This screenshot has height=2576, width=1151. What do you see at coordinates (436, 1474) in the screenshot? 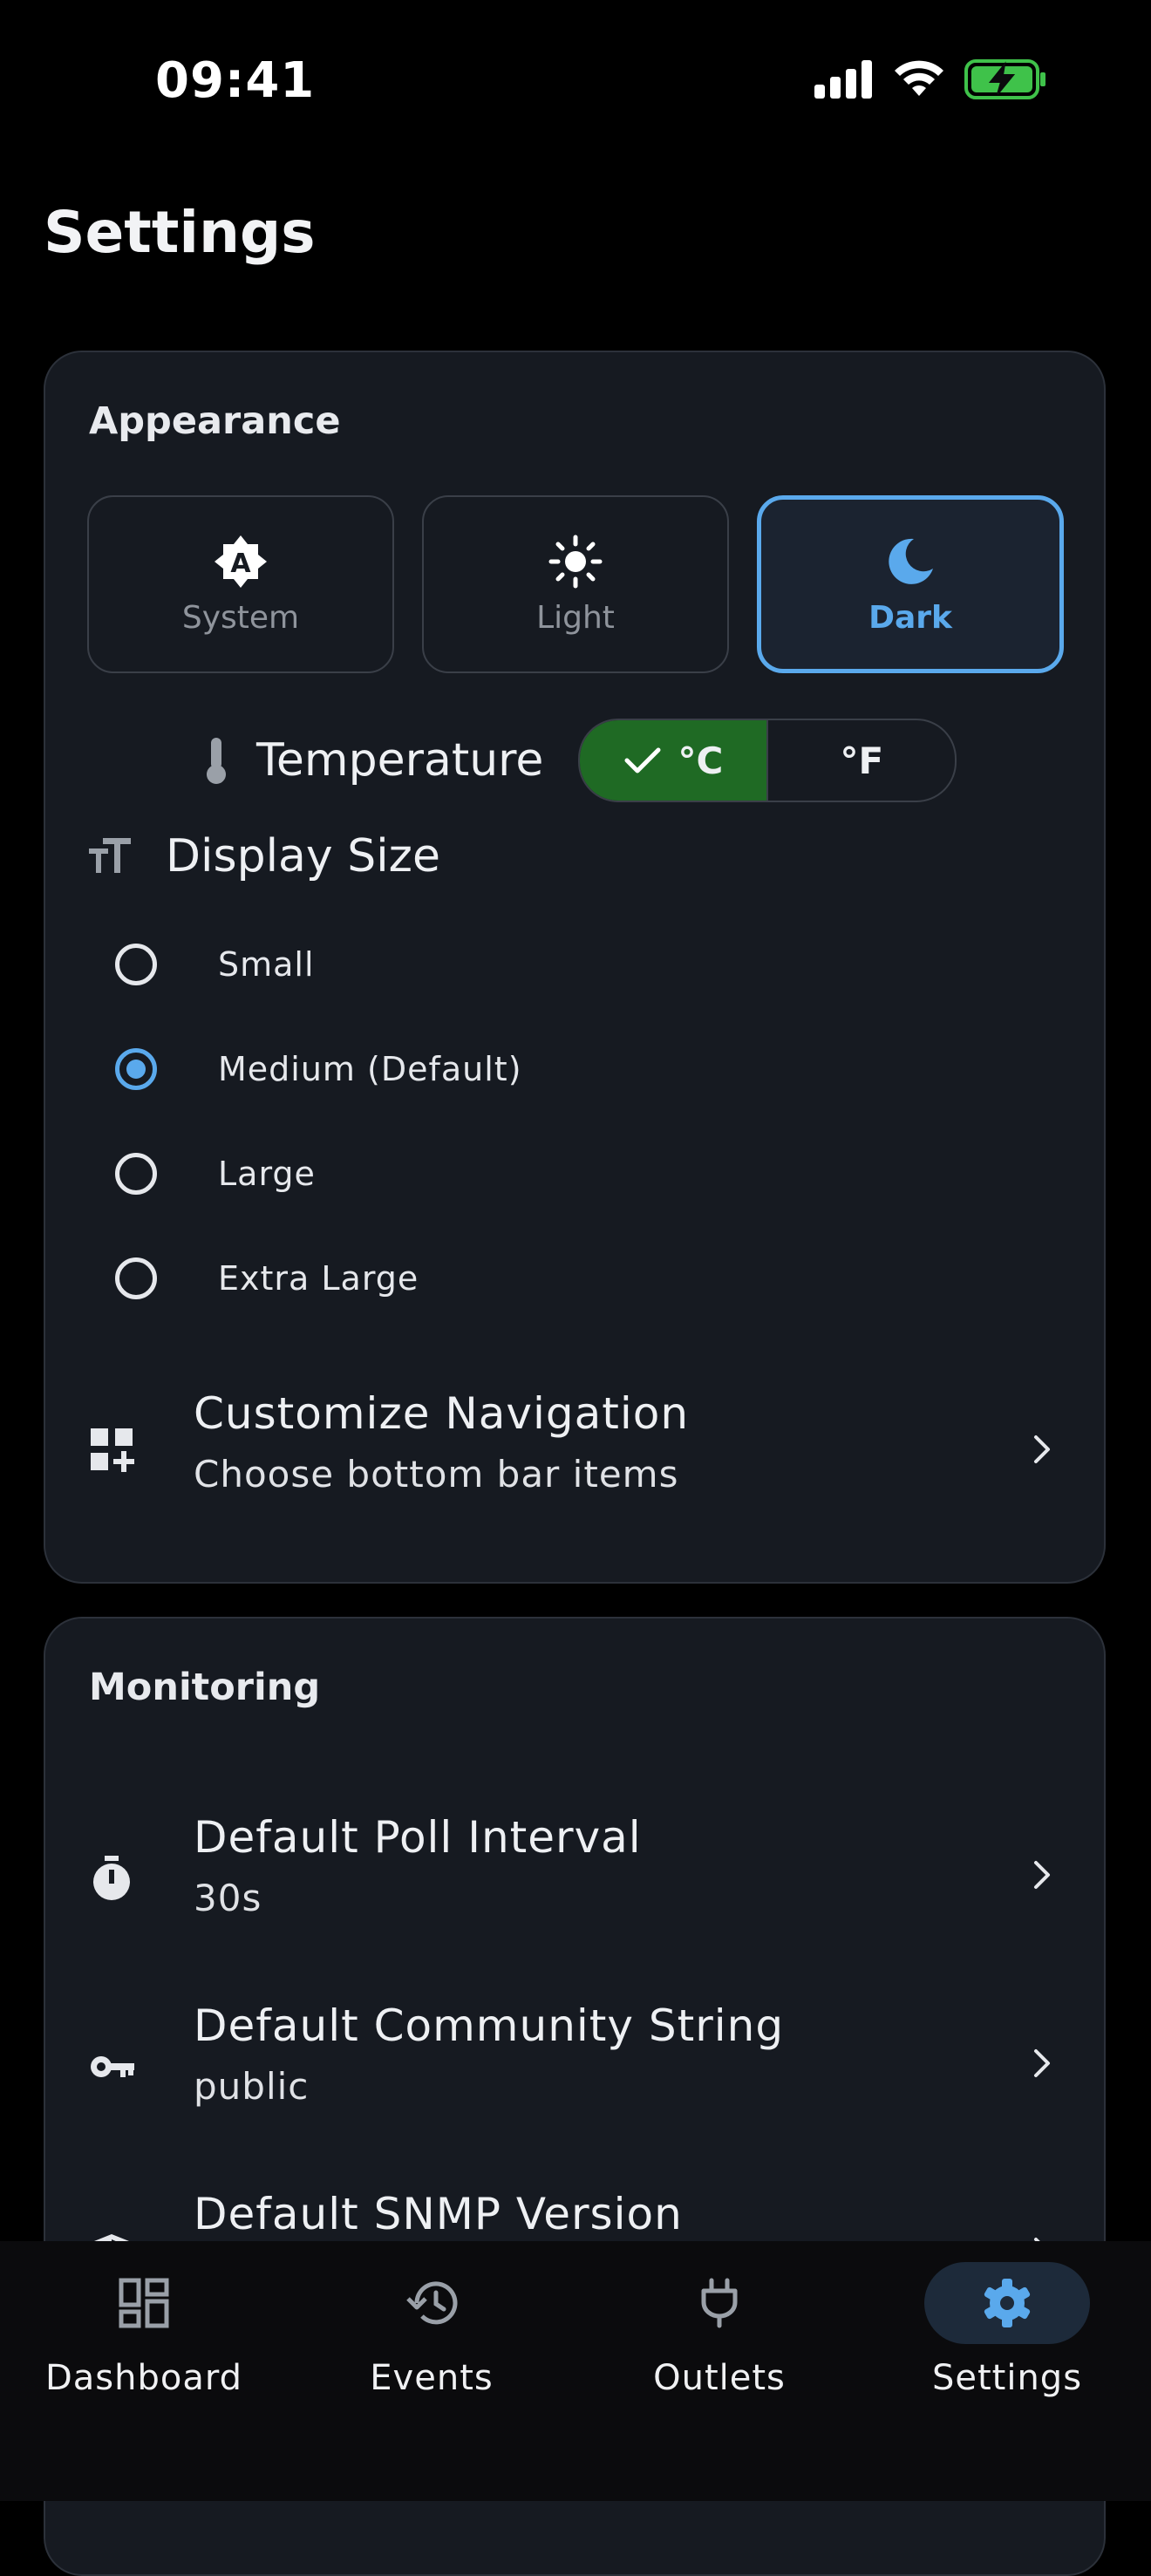
I see `customize-navigation-subtitle: Choose bottom bar items` at bounding box center [436, 1474].